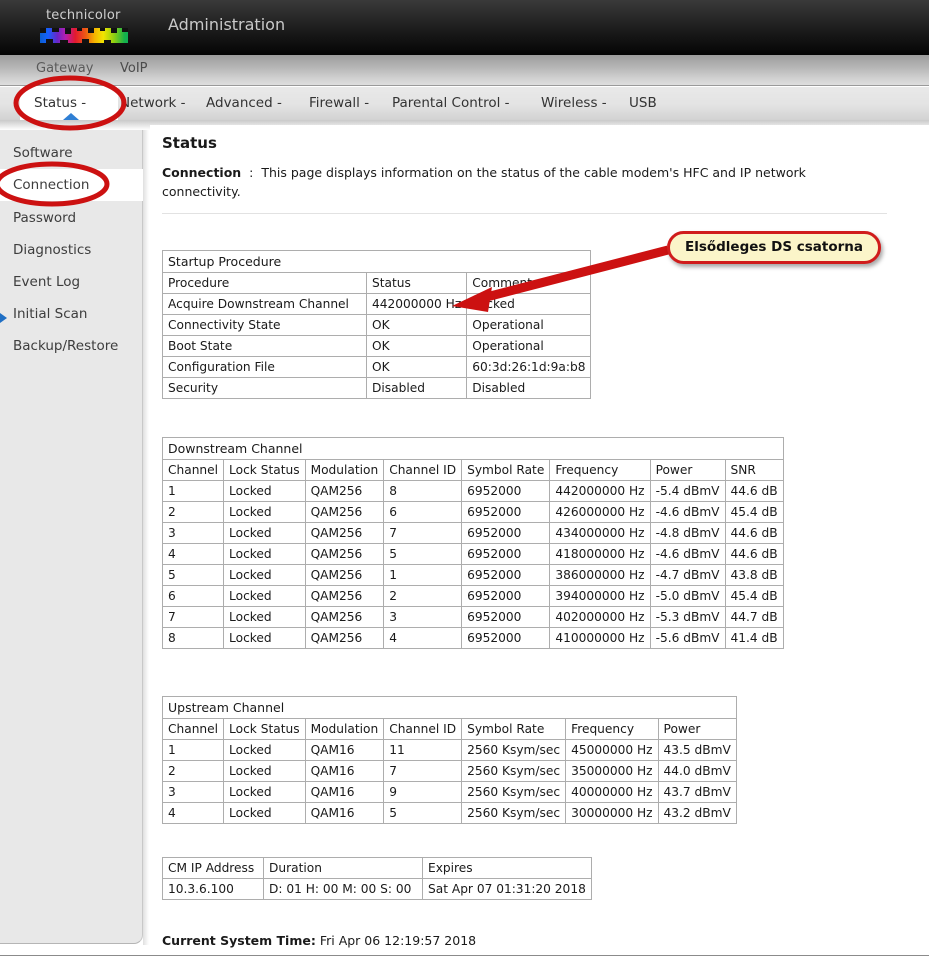 The height and width of the screenshot is (959, 929). I want to click on cell-snr: 45.4 dB, so click(754, 596).